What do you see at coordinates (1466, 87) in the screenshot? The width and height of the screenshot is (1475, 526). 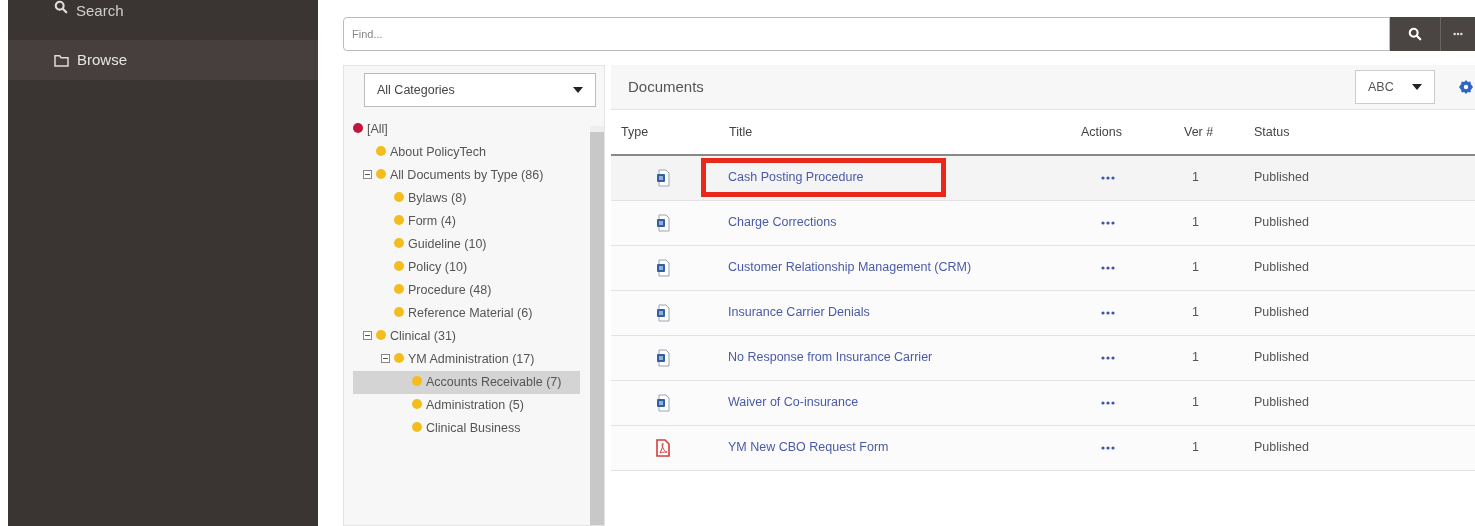 I see `settings-icon` at bounding box center [1466, 87].